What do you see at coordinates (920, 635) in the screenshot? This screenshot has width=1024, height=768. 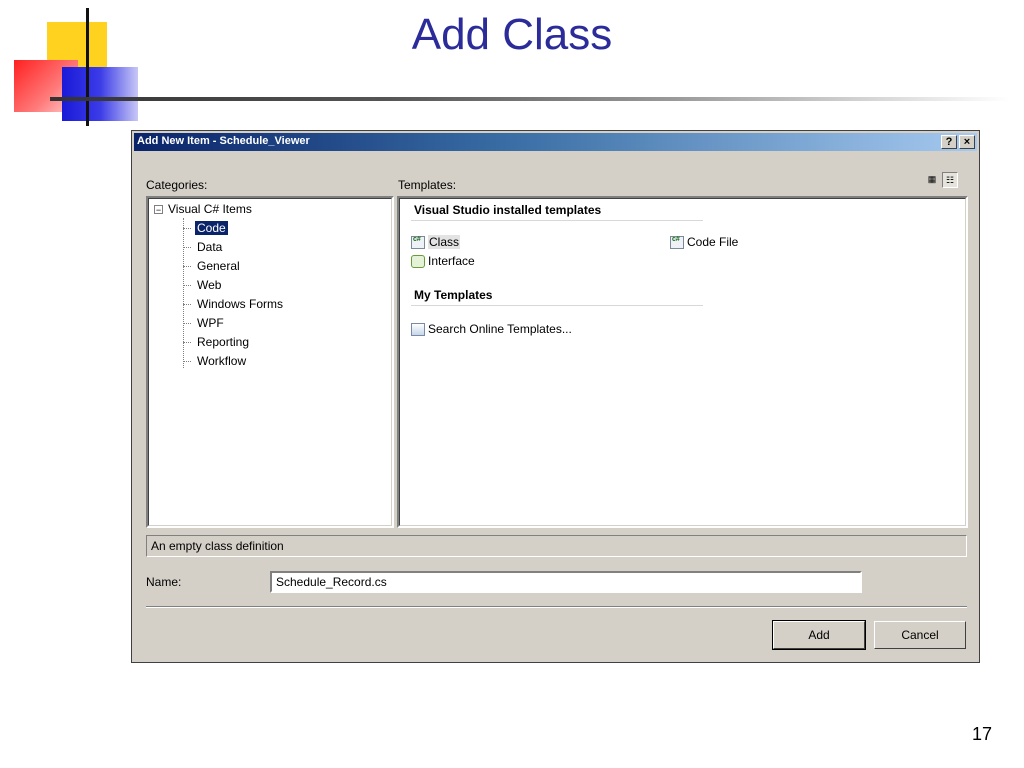 I see `cancel-button: Cancel` at bounding box center [920, 635].